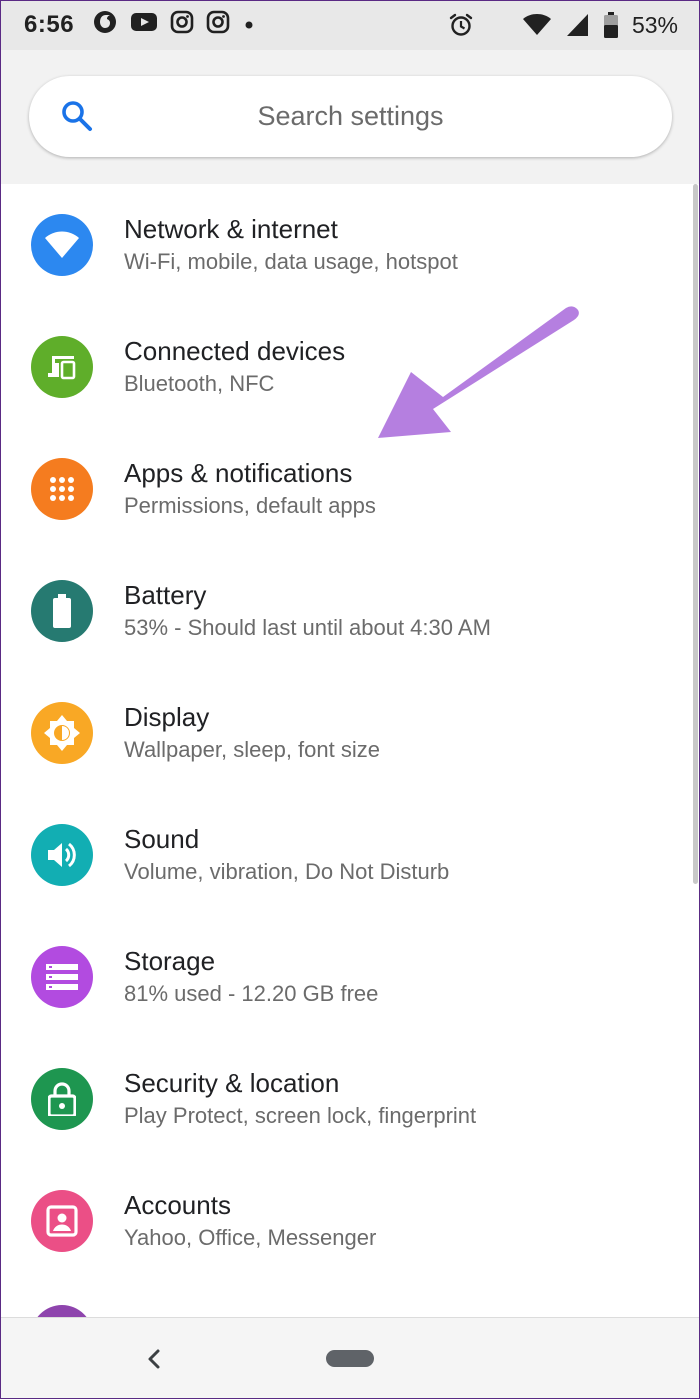  What do you see at coordinates (238, 473) in the screenshot?
I see `setting-title: Apps & notifications` at bounding box center [238, 473].